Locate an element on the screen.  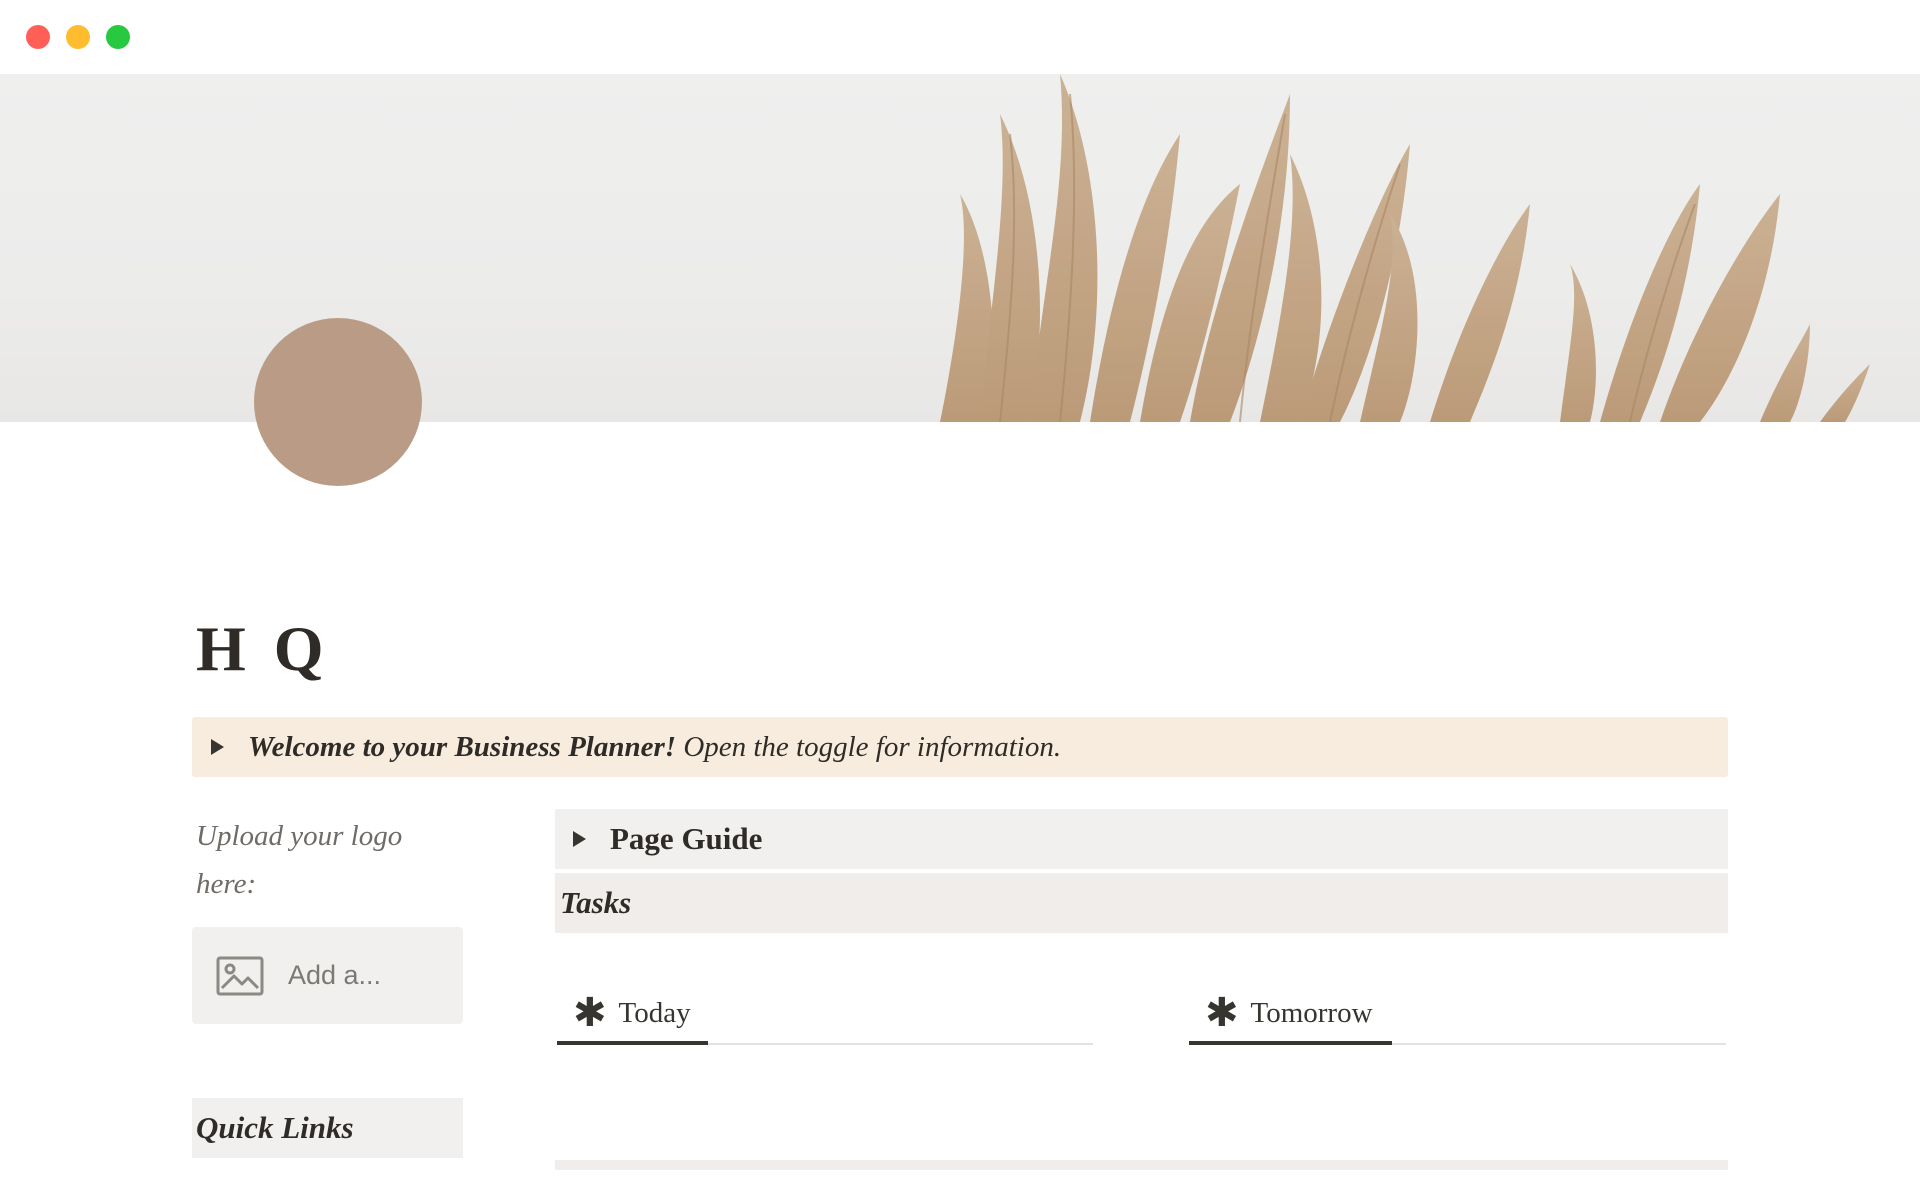
next-block-edge is located at coordinates (1141, 1165).